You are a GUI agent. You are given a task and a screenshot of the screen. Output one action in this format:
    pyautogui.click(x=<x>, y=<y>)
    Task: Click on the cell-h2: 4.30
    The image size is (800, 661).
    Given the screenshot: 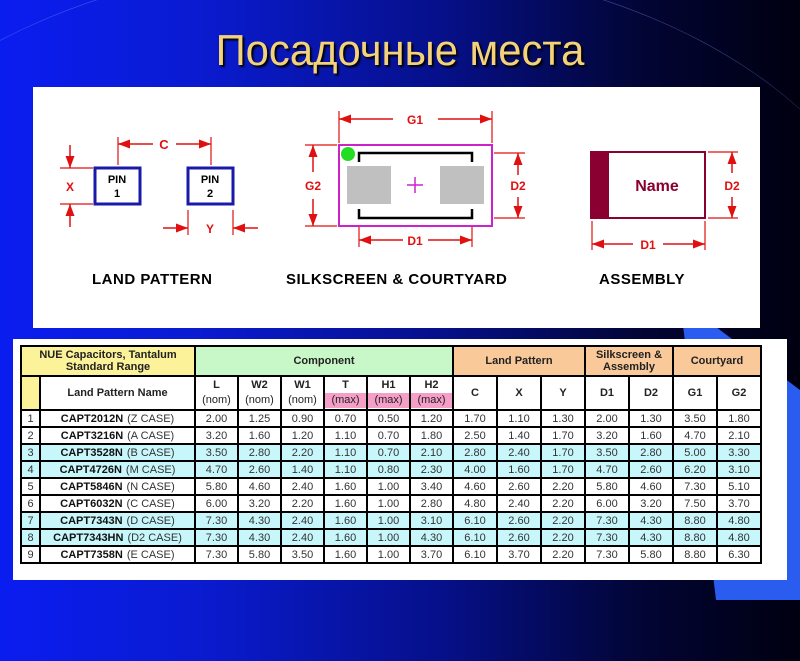 What is the action you would take?
    pyautogui.click(x=431, y=537)
    